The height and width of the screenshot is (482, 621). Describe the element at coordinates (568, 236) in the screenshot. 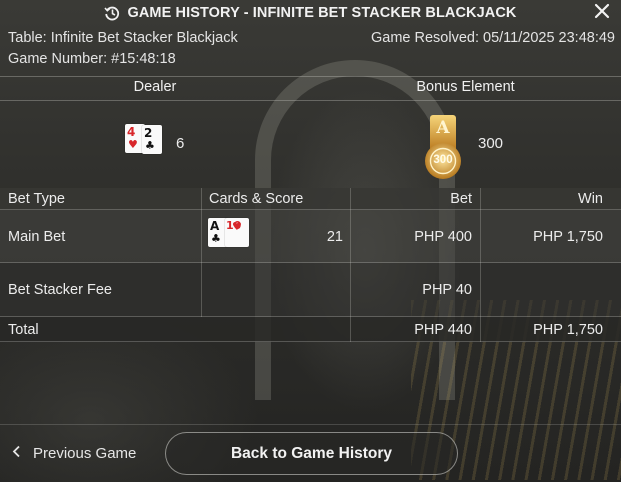

I see `win-amount: PHP 1,750` at that location.